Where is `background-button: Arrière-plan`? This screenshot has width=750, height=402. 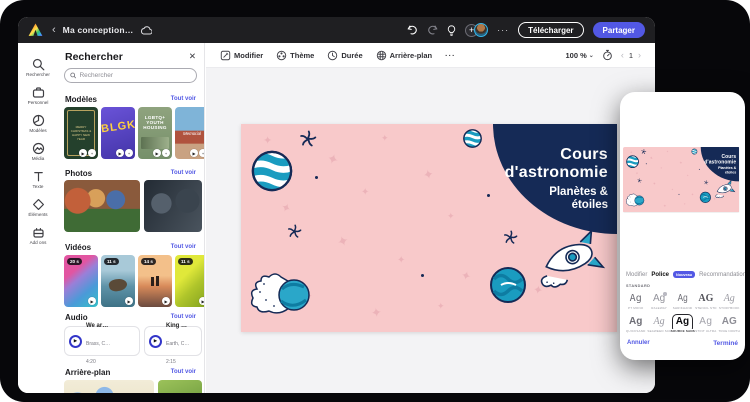
background-button: Arrière-plan is located at coordinates (404, 55).